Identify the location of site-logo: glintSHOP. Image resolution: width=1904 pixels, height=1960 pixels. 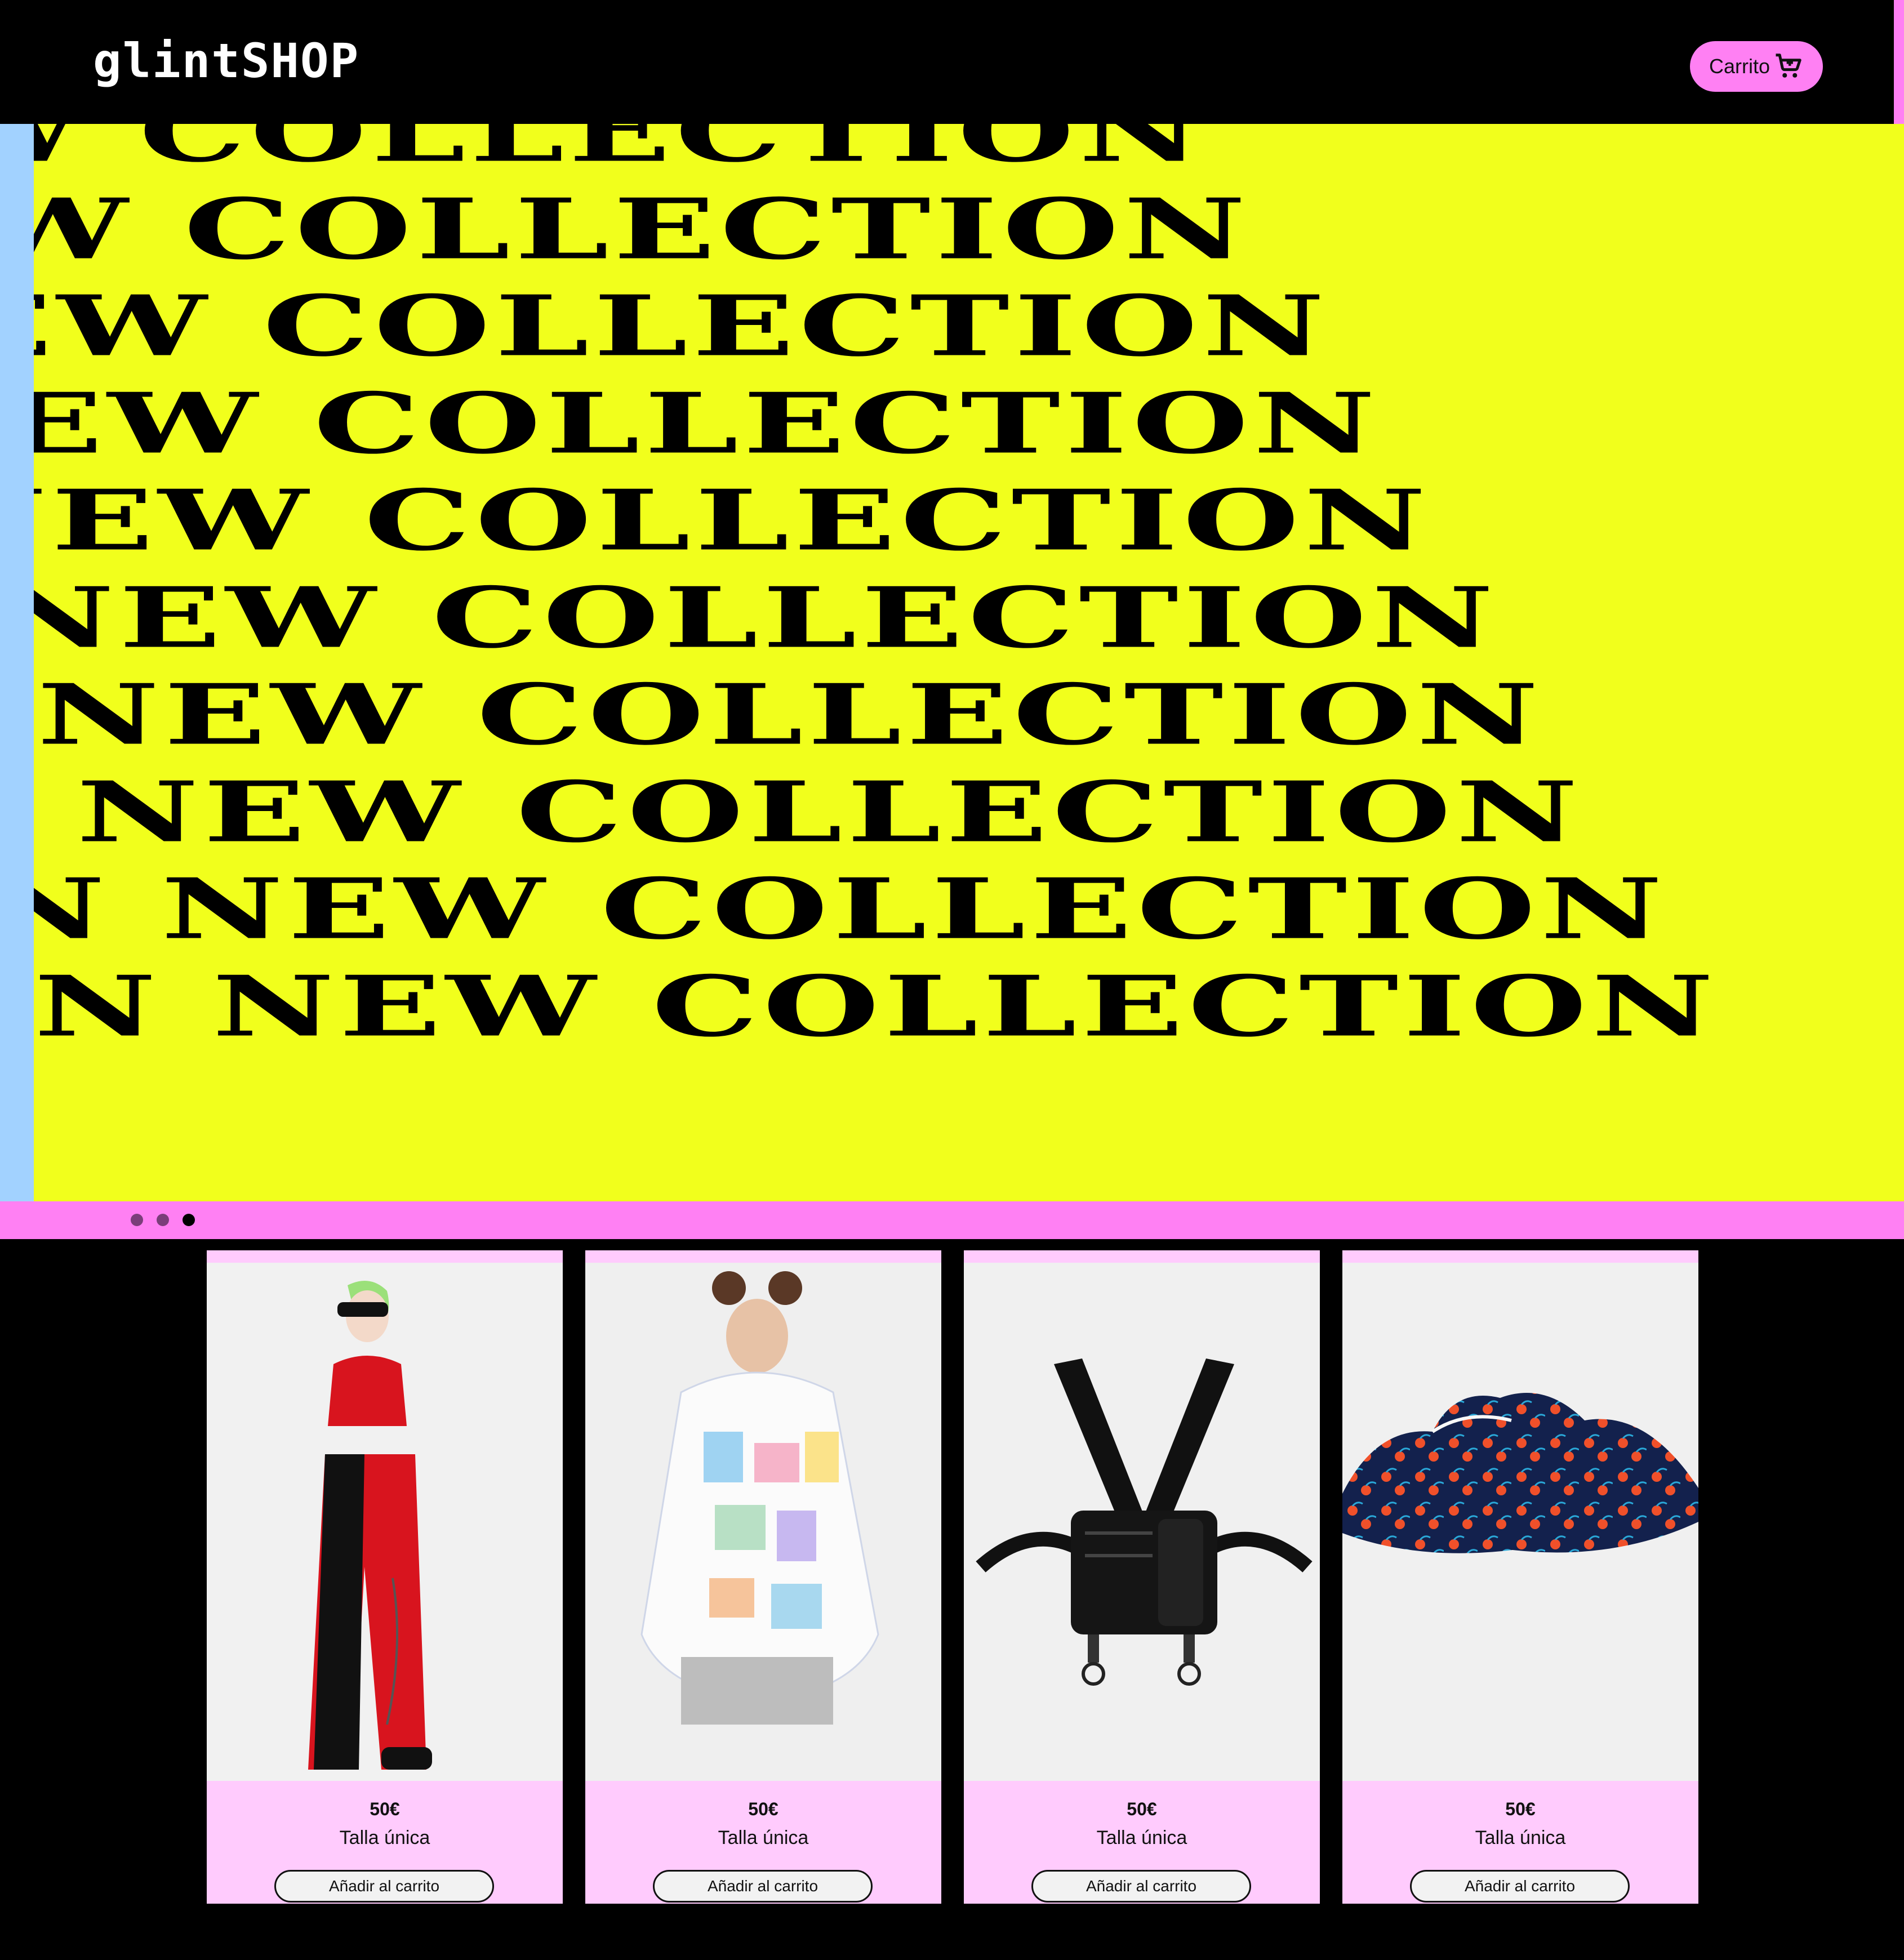
(226, 61).